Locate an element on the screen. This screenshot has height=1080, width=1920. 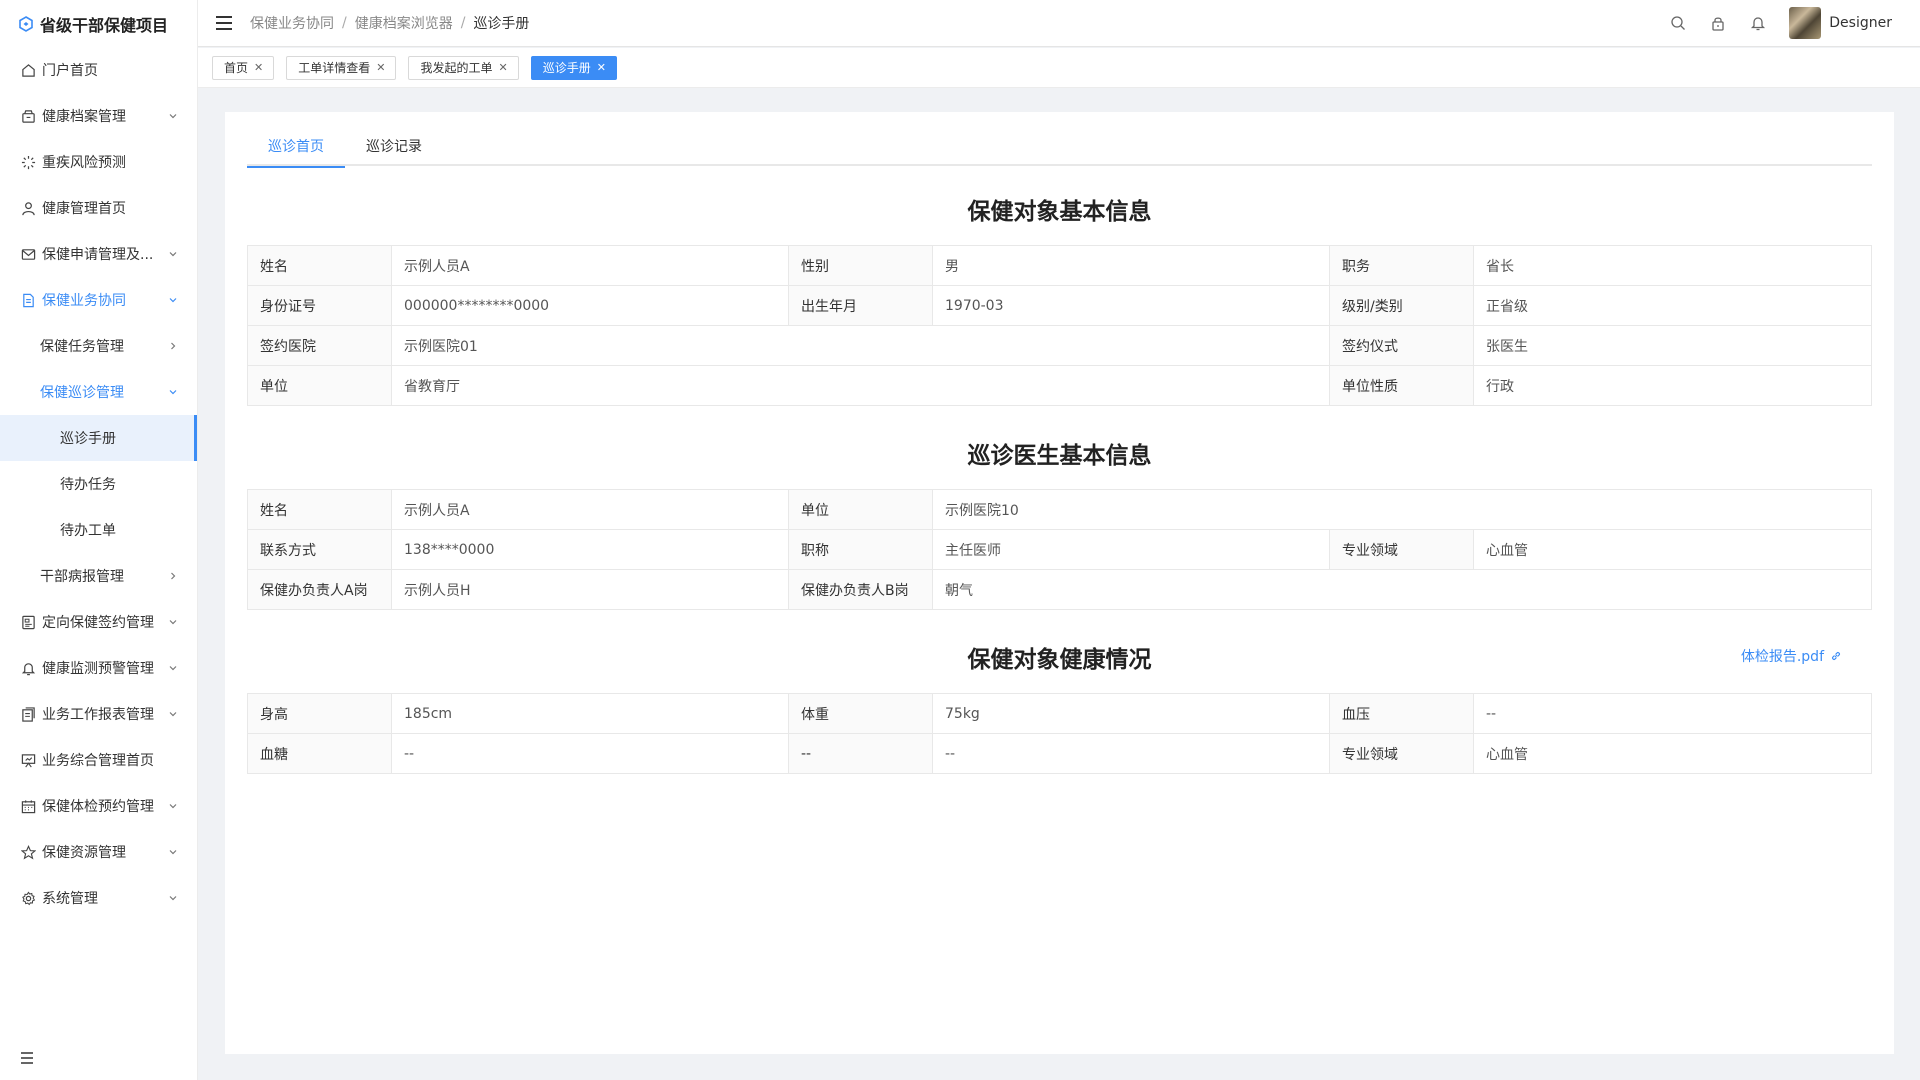
sidebar-item-patrol-management: 保健巡诊管理 is located at coordinates (98, 392).